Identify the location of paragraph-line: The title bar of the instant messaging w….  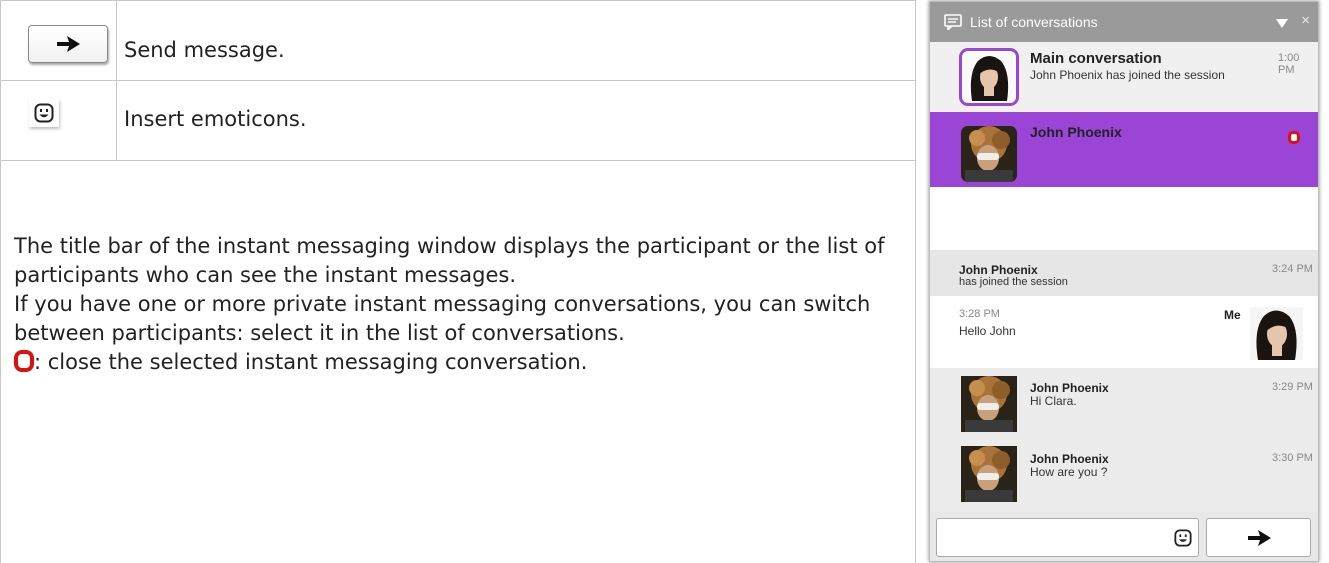
(449, 260).